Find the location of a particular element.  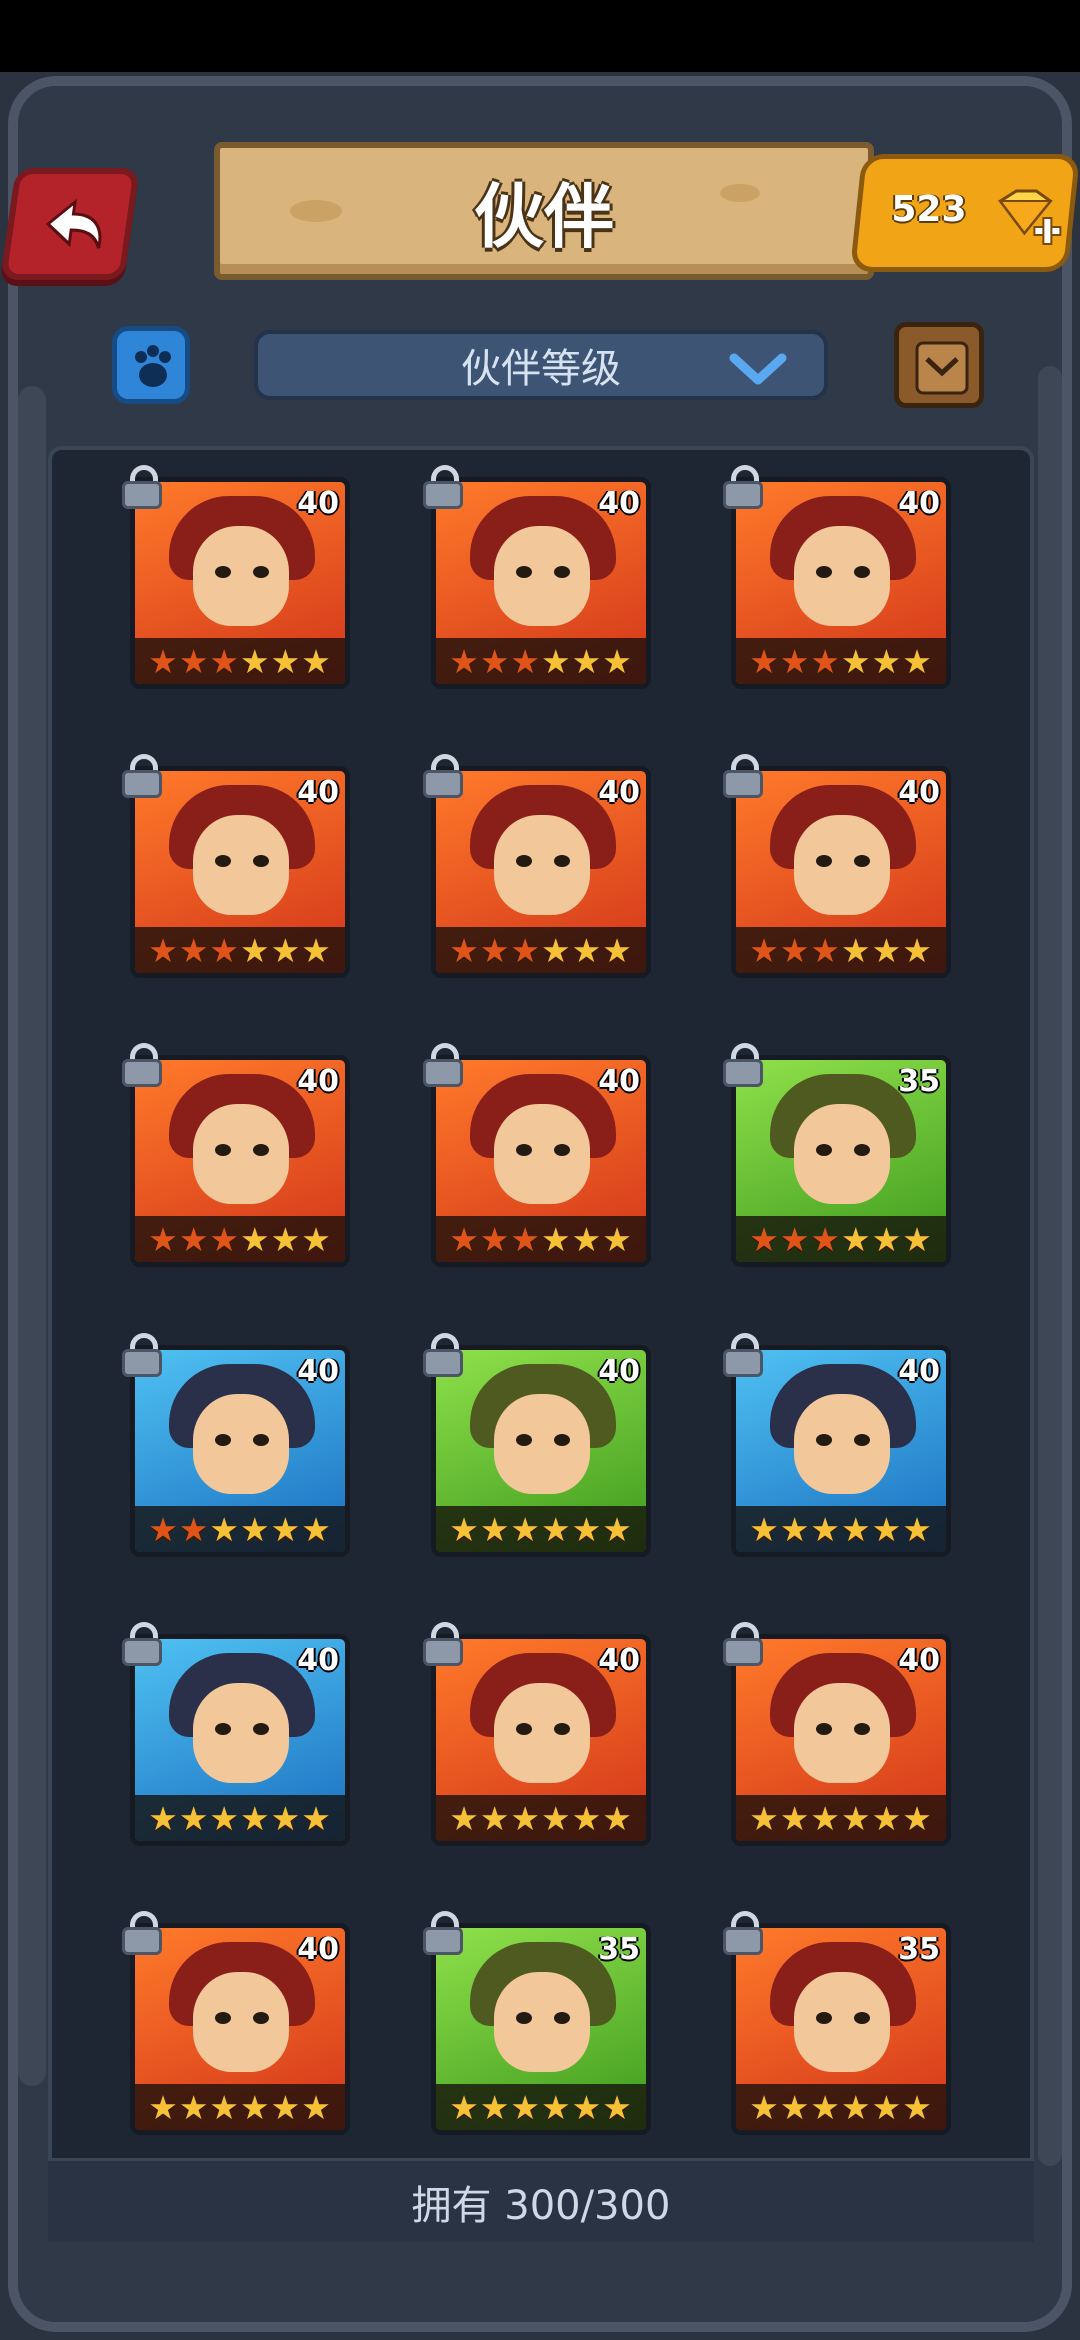

filter-element-button is located at coordinates (151, 365).